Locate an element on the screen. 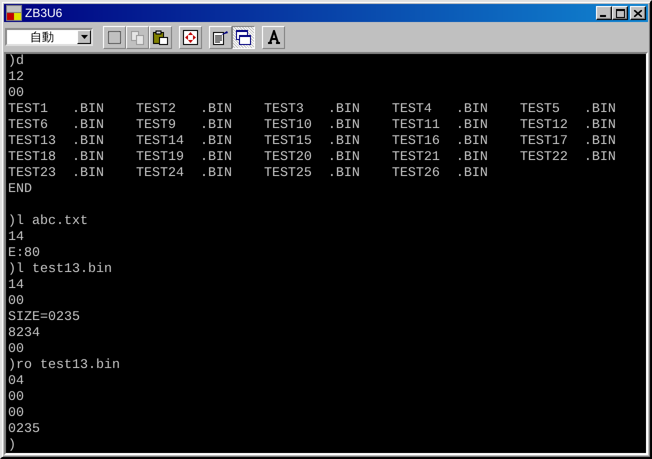 This screenshot has width=652, height=459. console-line: 12 is located at coordinates (16, 78).